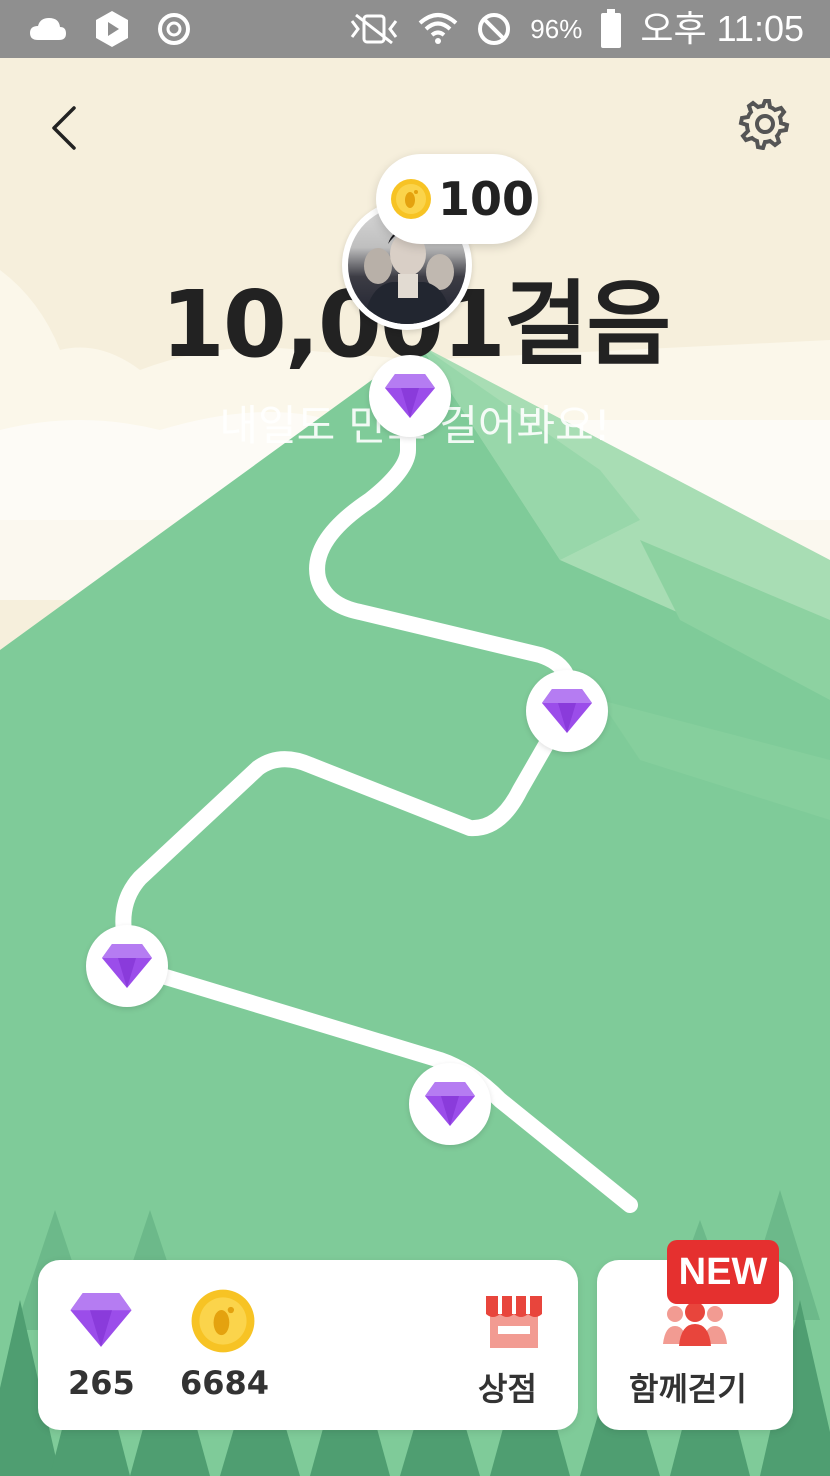 This screenshot has height=1476, width=830. Describe the element at coordinates (374, 29) in the screenshot. I see `vibrate-icon` at that location.